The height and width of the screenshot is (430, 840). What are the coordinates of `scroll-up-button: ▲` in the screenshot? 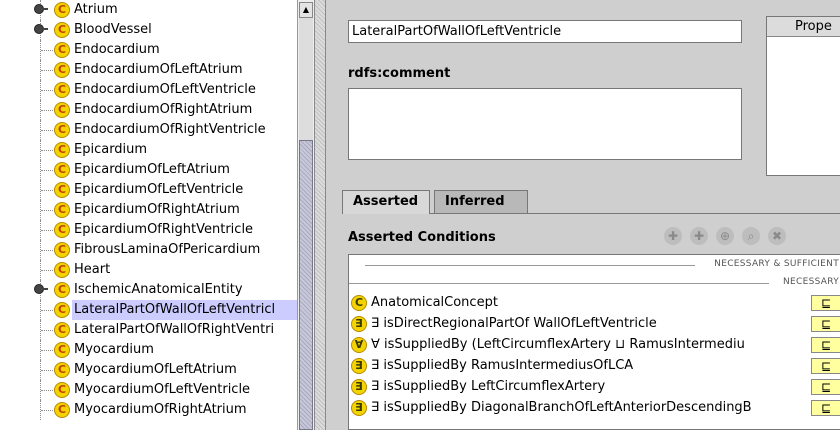 It's located at (306, 10).